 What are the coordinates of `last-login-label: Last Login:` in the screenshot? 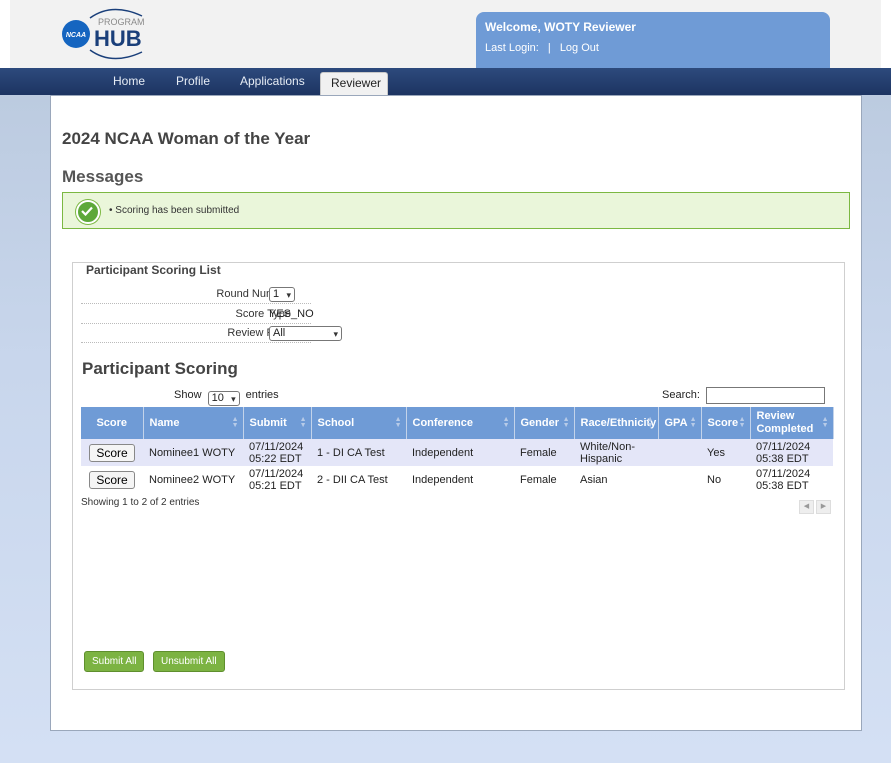 It's located at (512, 48).